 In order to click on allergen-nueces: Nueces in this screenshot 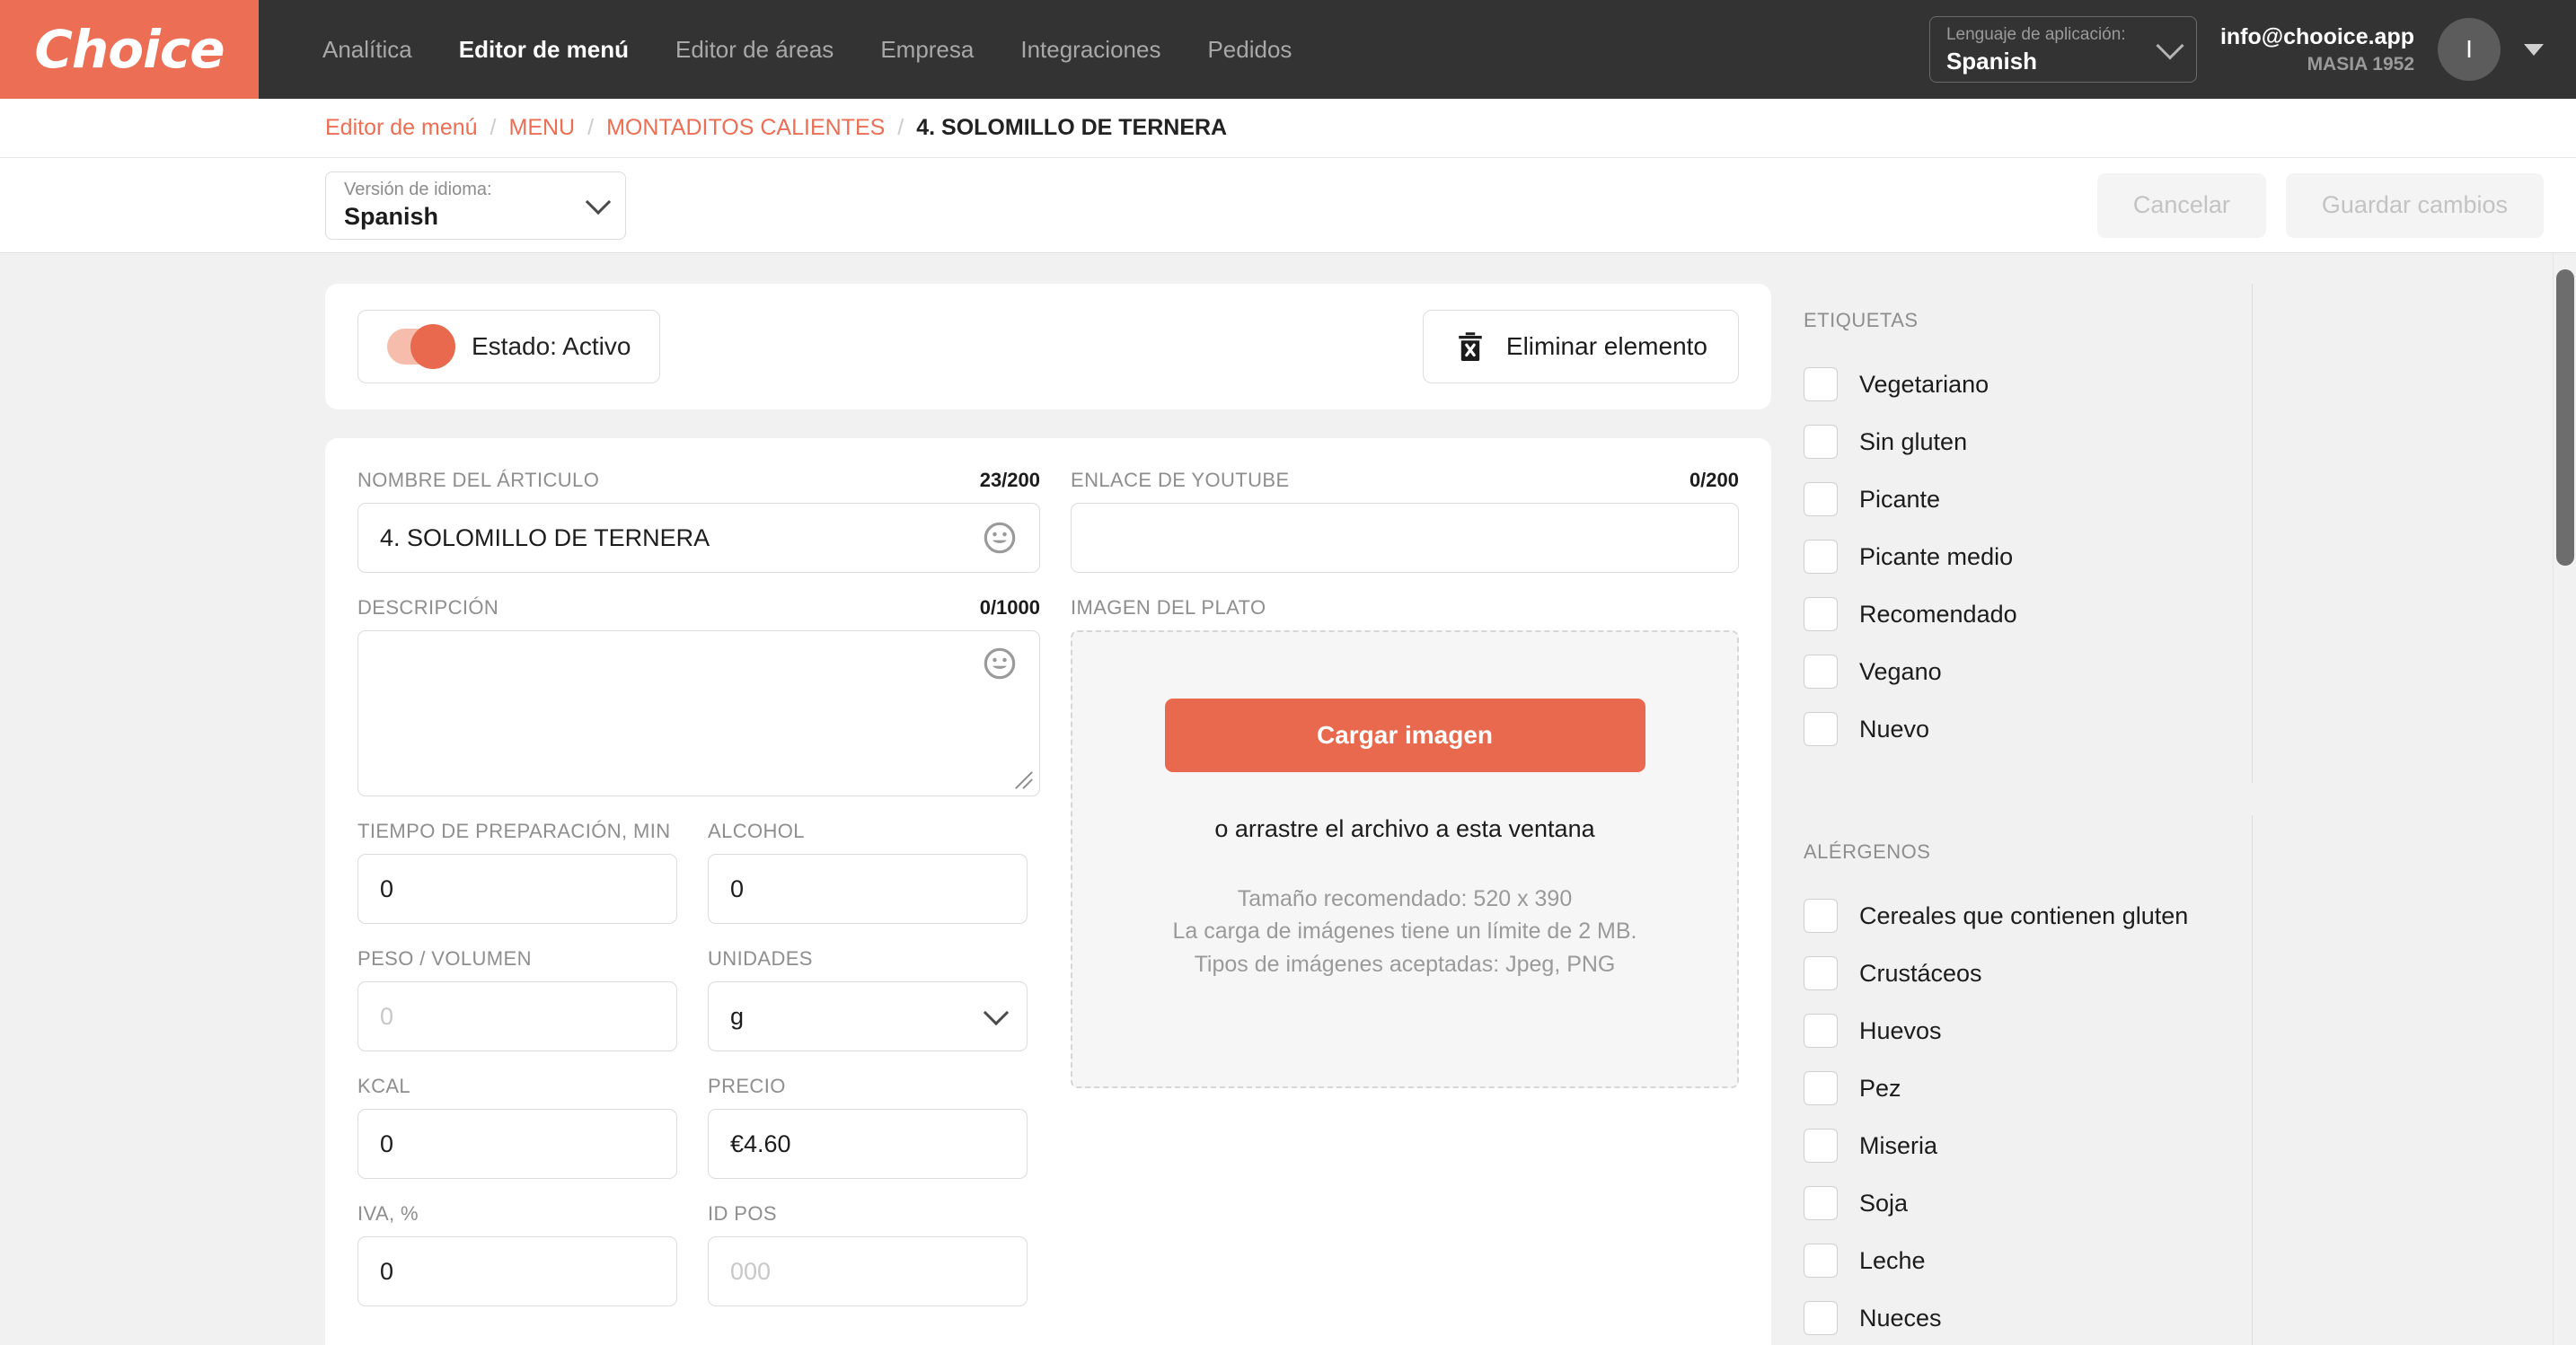, I will do `click(2014, 1317)`.